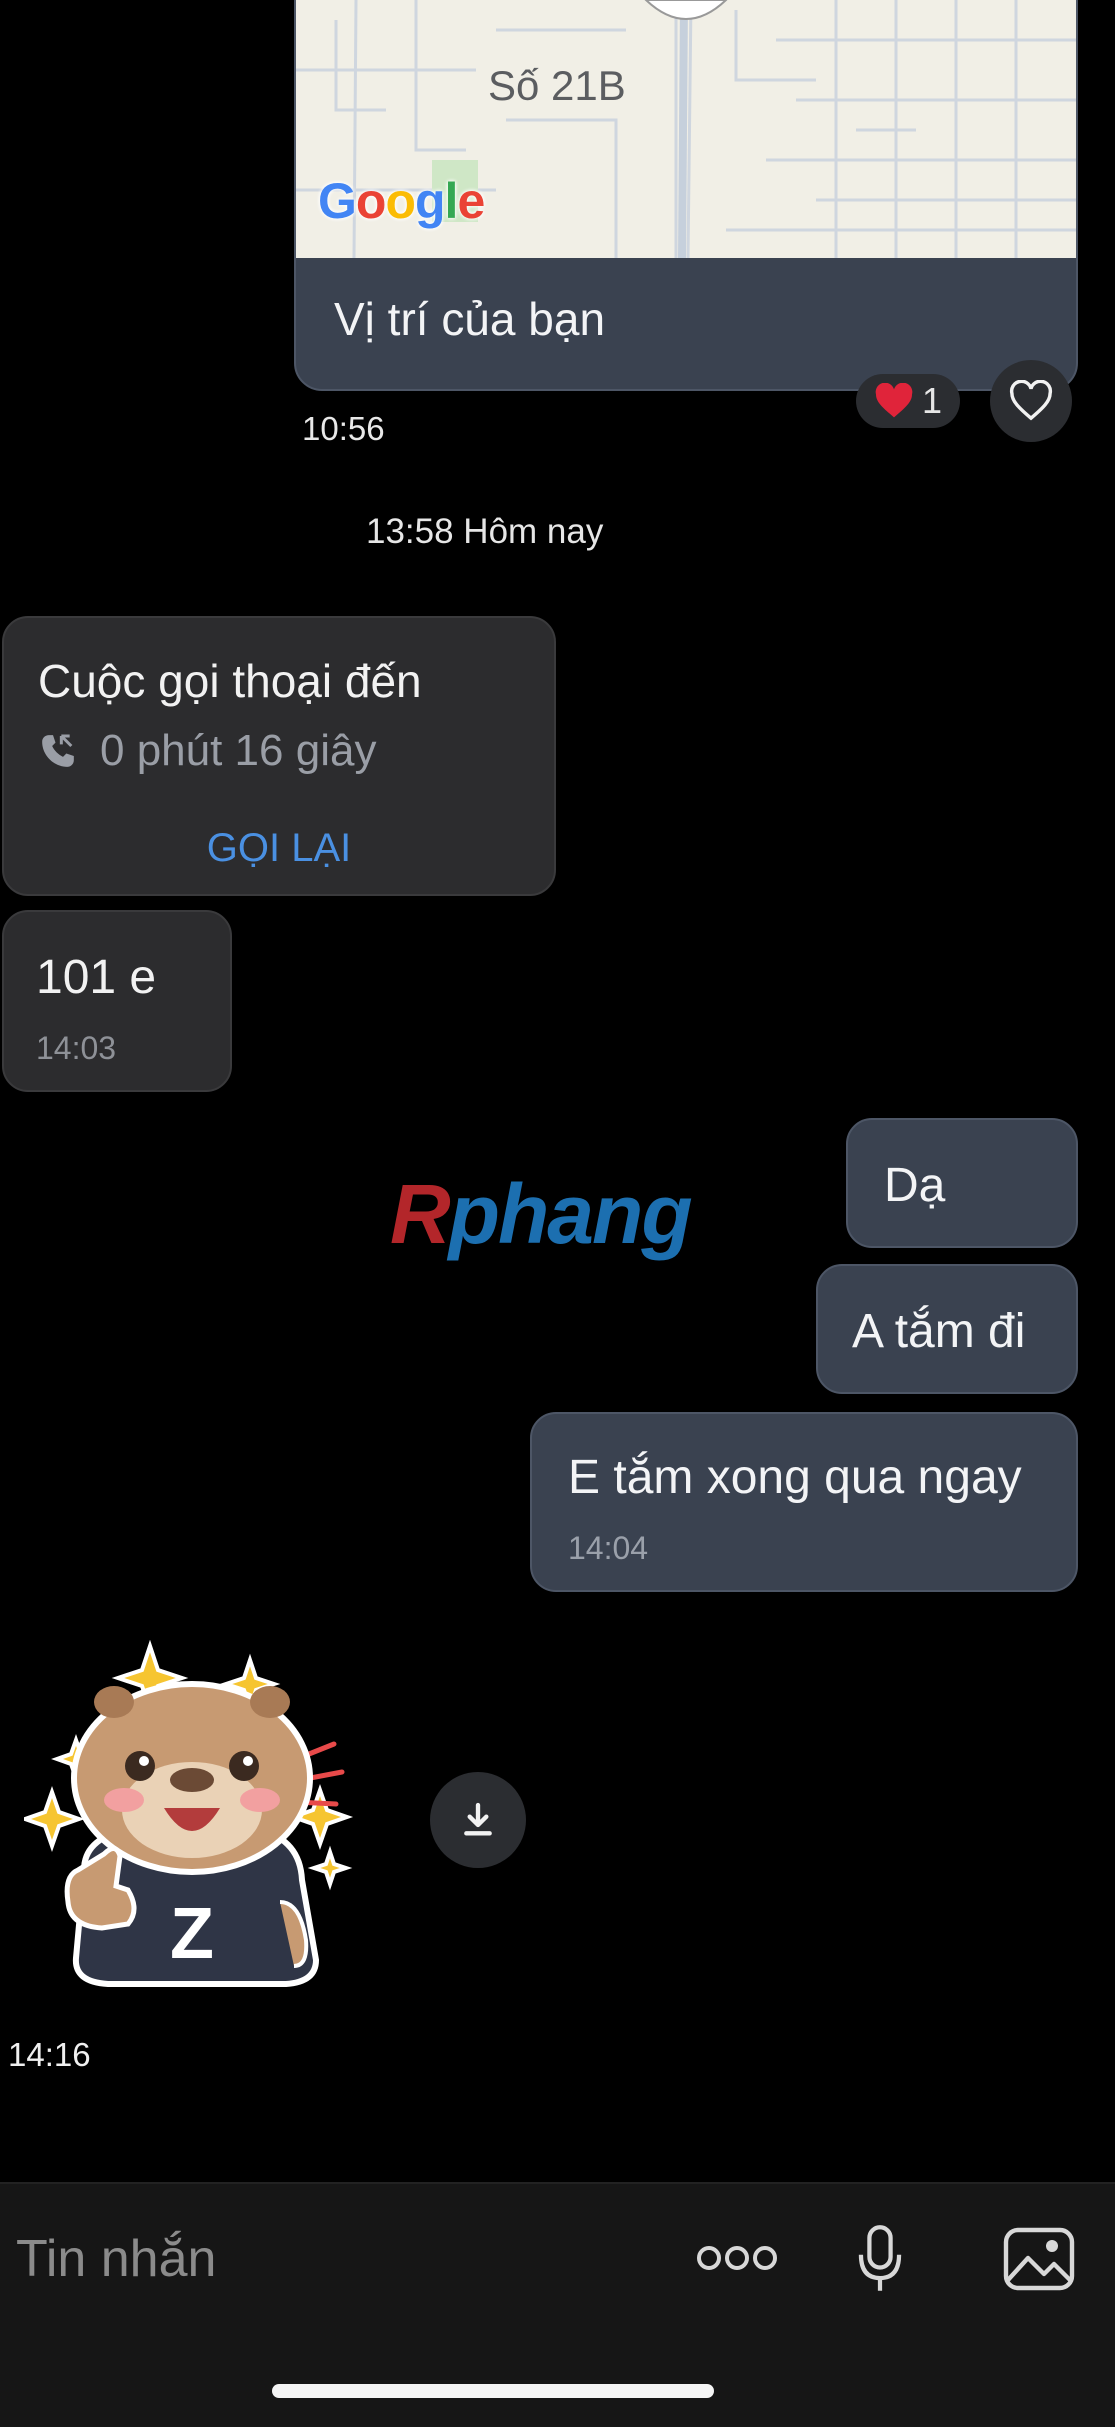  I want to click on react-heart-button, so click(1031, 401).